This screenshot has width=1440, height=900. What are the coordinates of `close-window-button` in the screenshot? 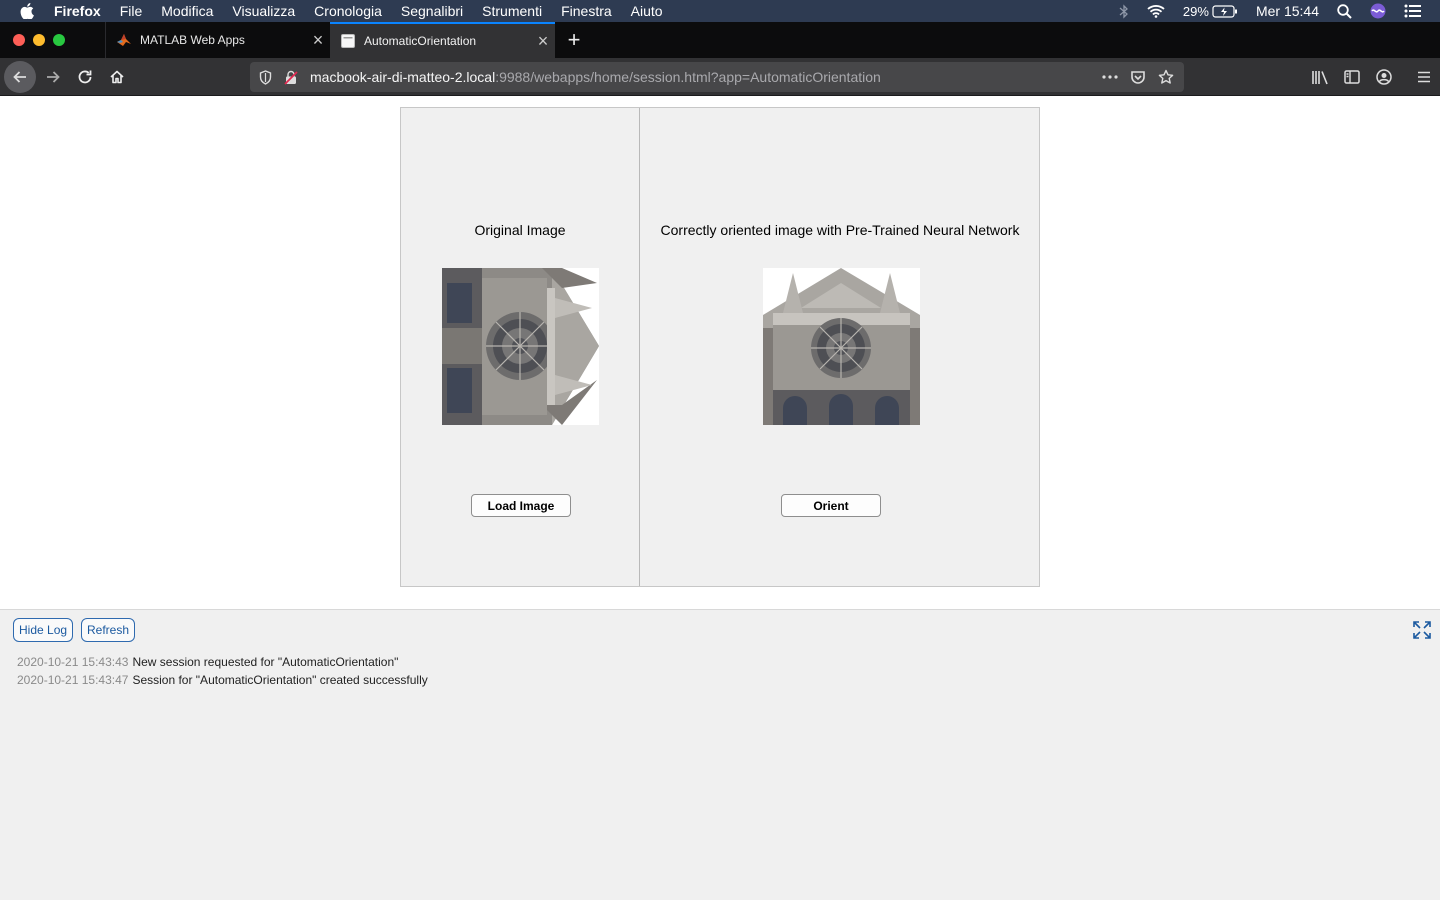 It's located at (19, 40).